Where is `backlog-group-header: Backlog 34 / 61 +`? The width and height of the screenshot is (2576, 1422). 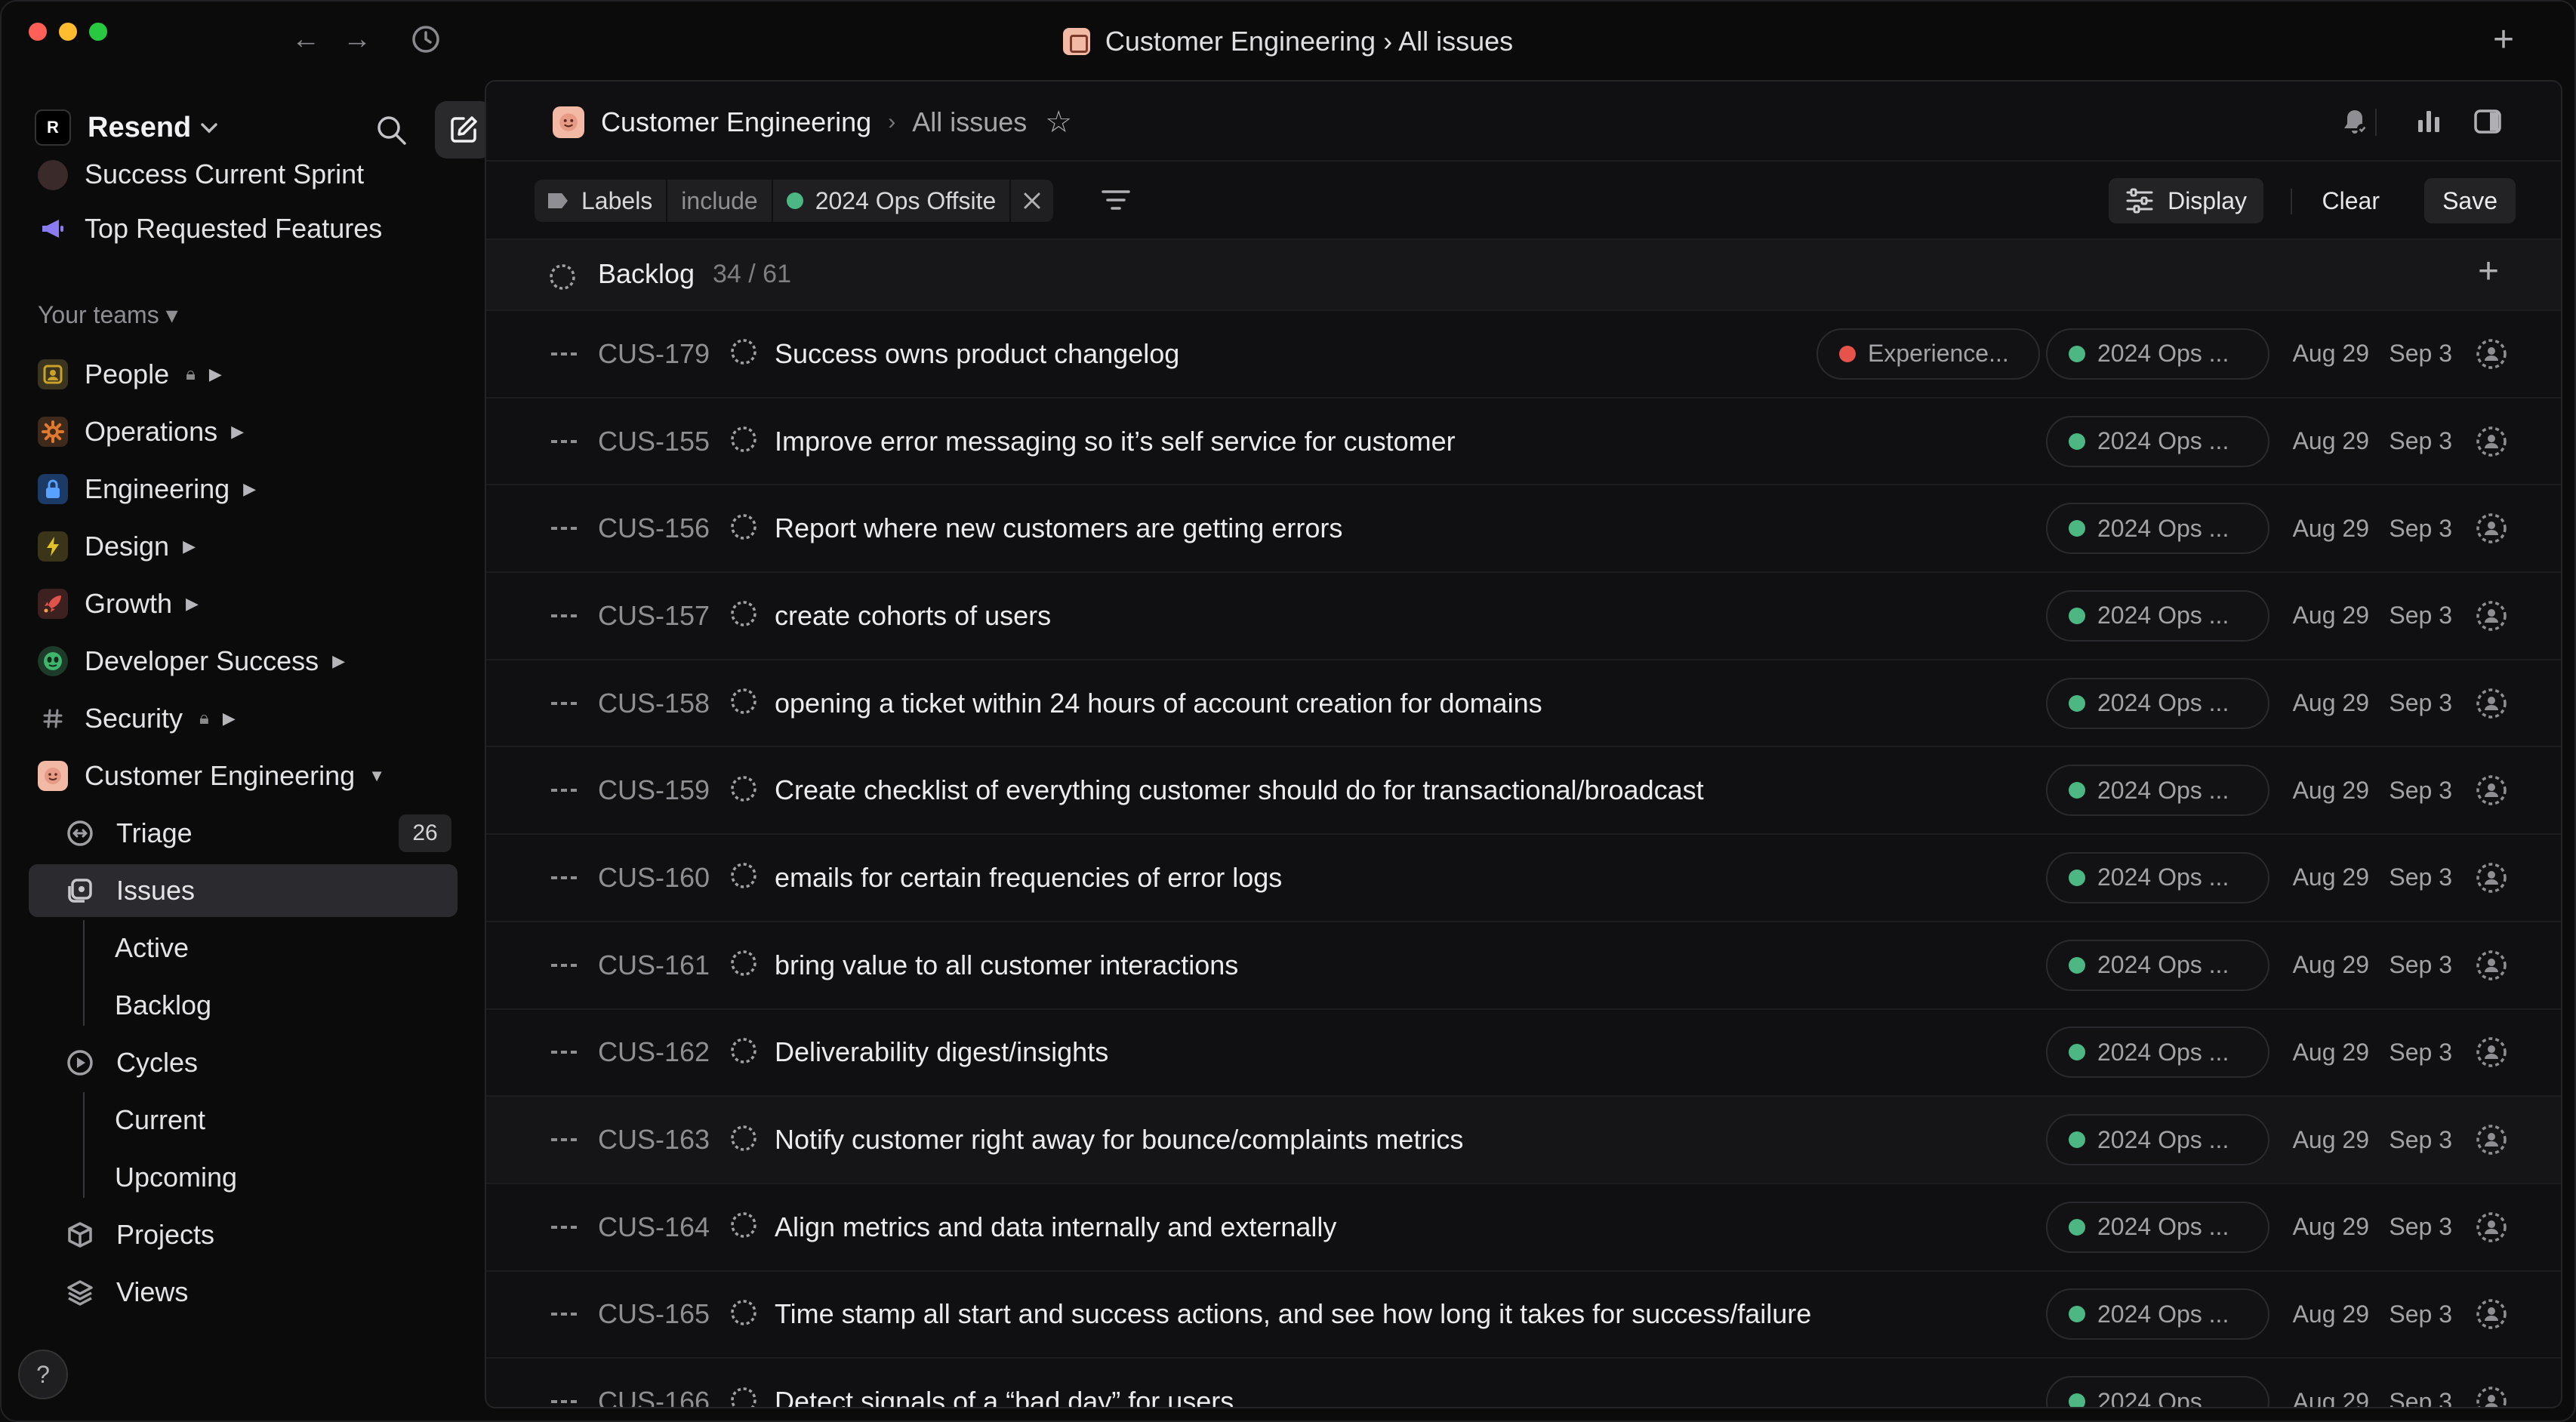 backlog-group-header: Backlog 34 / 61 + is located at coordinates (1523, 276).